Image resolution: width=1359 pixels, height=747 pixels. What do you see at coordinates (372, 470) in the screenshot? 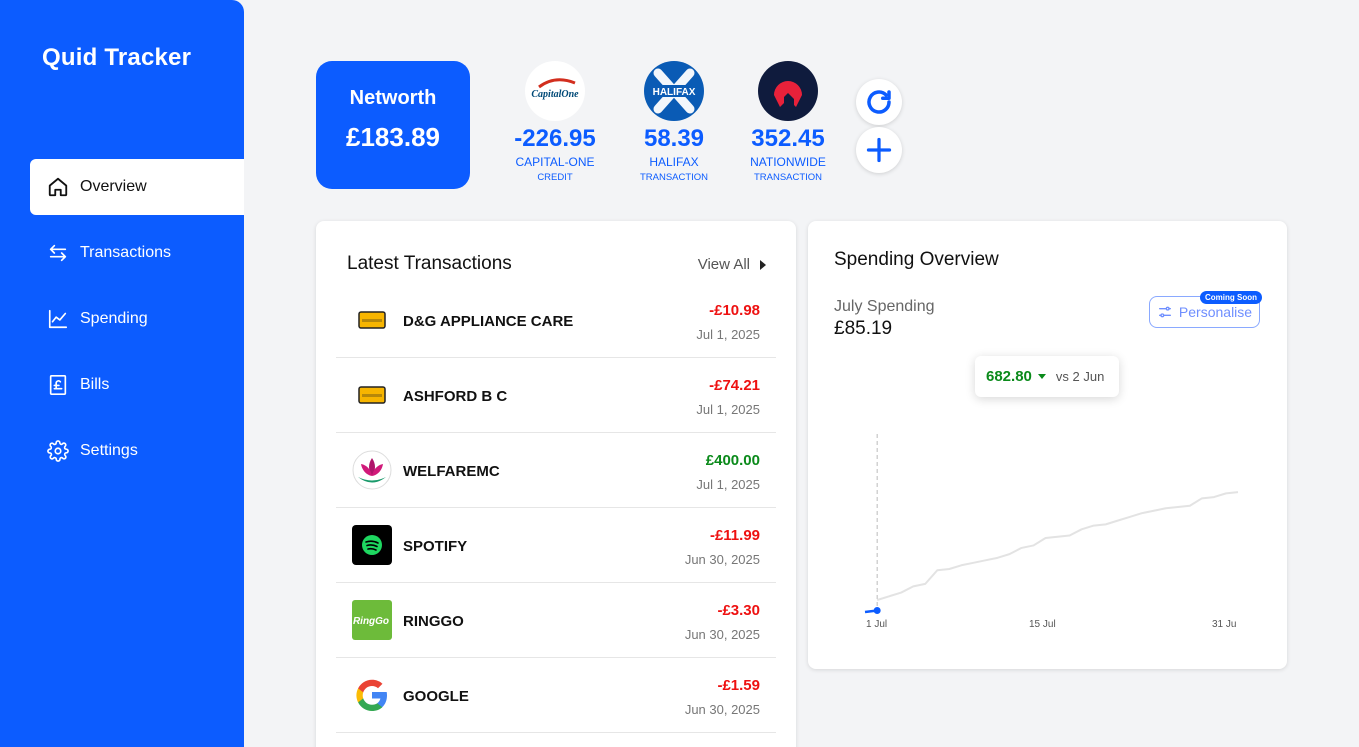
I see `lotus-logo` at bounding box center [372, 470].